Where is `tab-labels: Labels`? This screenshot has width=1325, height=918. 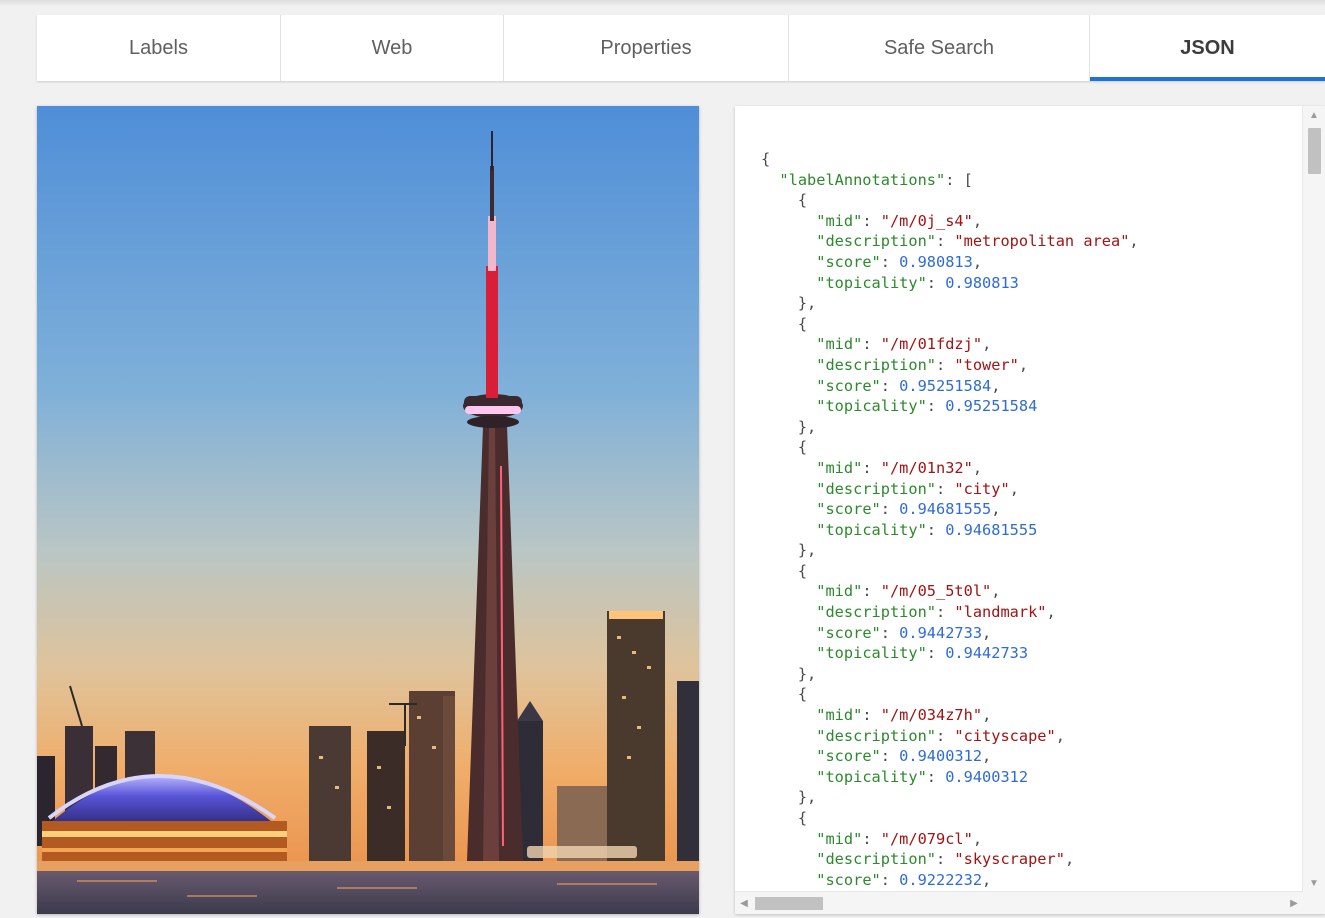
tab-labels: Labels is located at coordinates (159, 48).